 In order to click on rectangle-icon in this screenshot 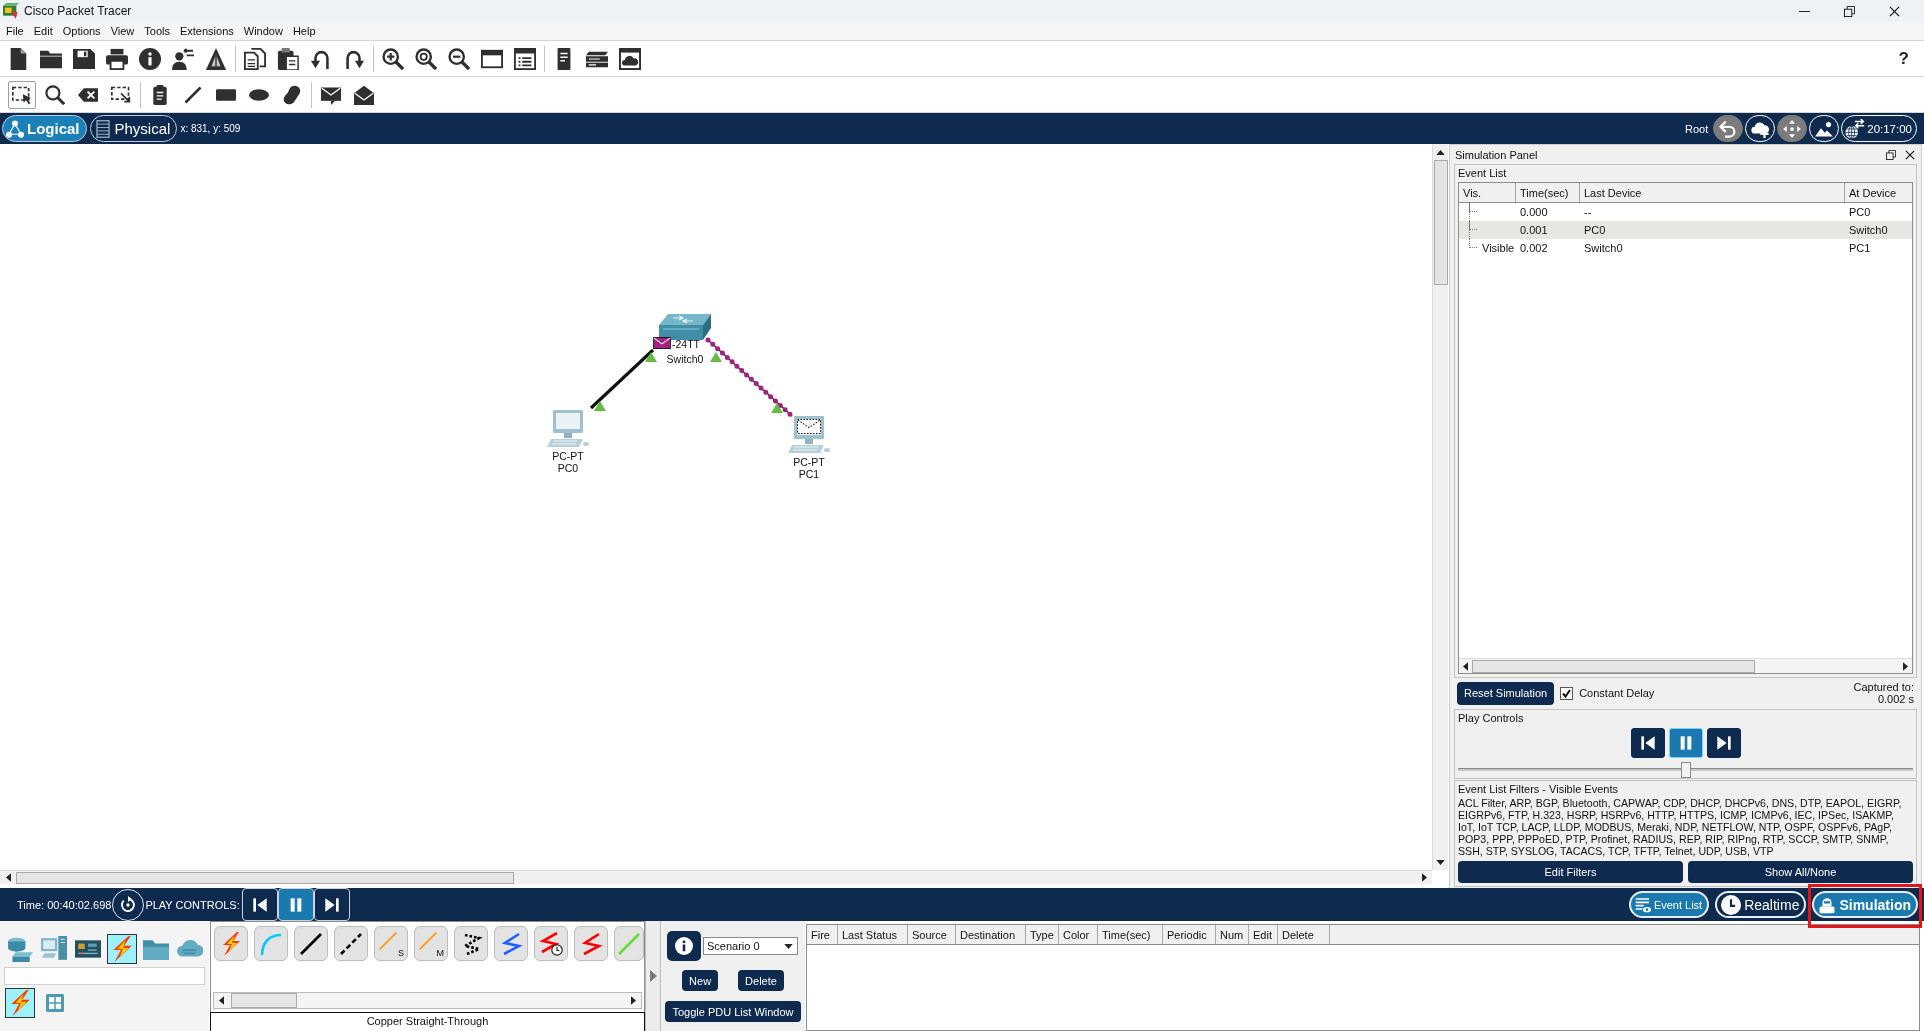, I will do `click(225, 94)`.